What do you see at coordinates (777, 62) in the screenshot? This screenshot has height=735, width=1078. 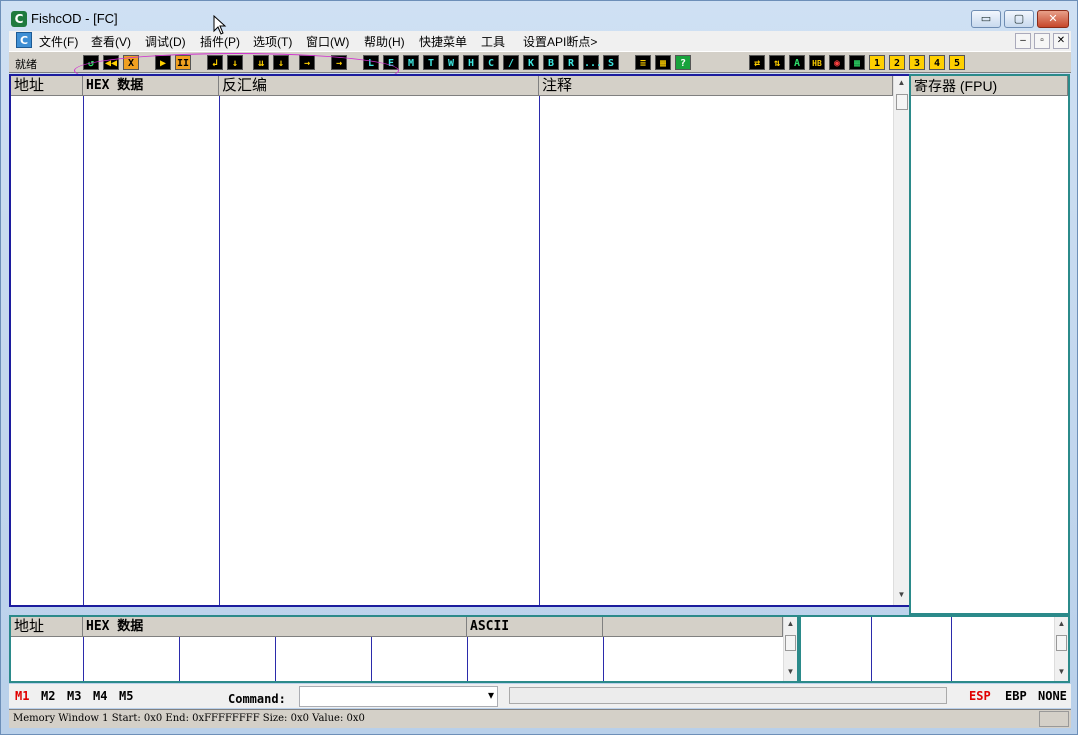 I see `sort-icon: ⇅` at bounding box center [777, 62].